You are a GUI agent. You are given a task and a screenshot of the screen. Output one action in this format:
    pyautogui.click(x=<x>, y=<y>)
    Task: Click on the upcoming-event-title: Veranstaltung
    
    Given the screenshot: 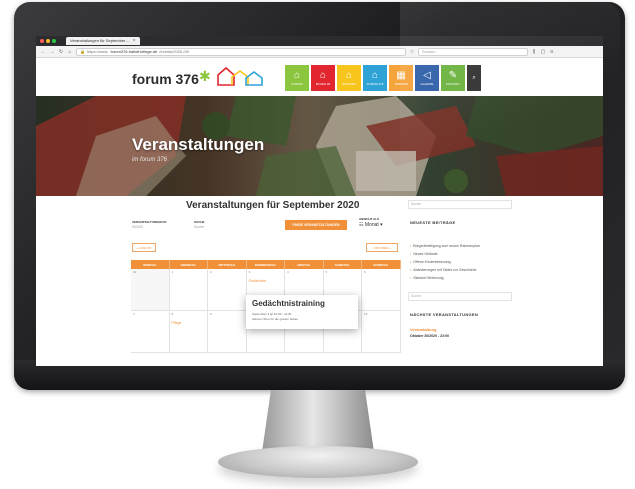 What is the action you would take?
    pyautogui.click(x=460, y=329)
    